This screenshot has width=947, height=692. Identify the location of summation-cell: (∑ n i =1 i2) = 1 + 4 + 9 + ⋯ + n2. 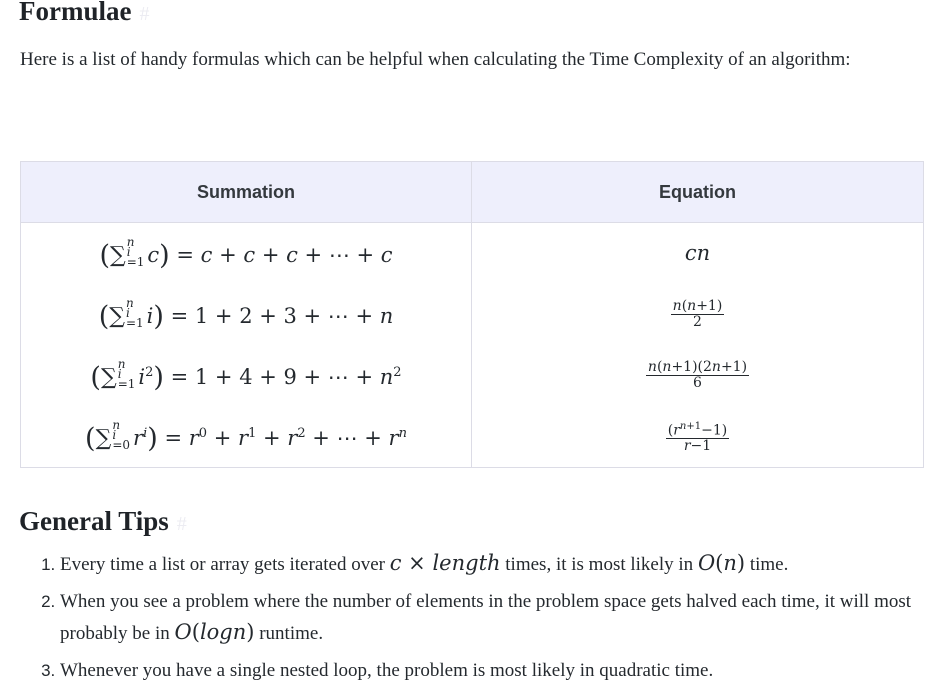
(246, 375).